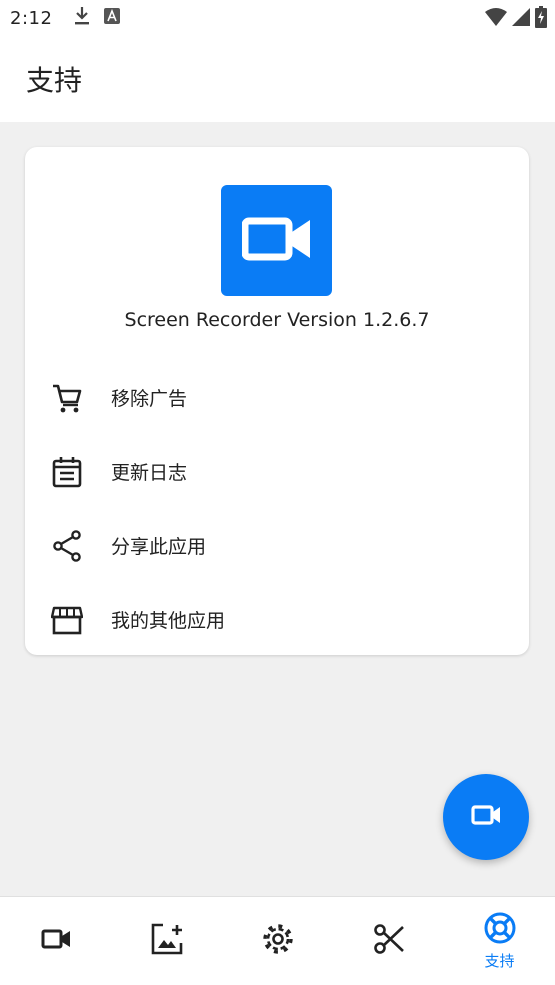 The height and width of the screenshot is (985, 555). What do you see at coordinates (277, 545) in the screenshot?
I see `menu-item-share-app: 分享此应用` at bounding box center [277, 545].